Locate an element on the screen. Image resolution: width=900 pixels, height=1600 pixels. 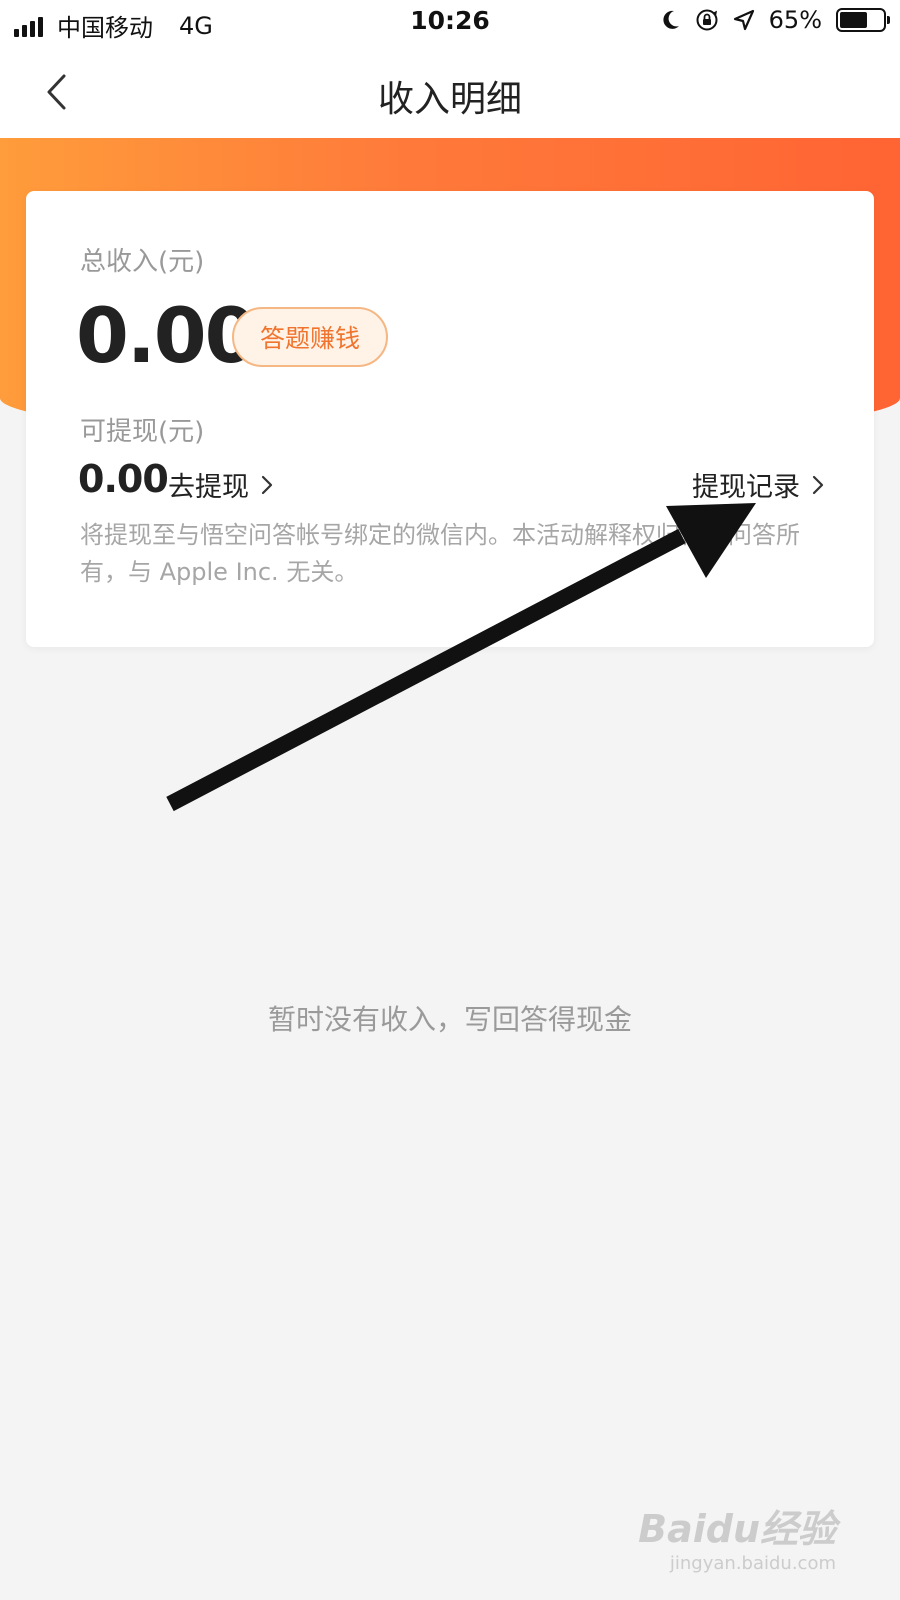
nav-bar: 收入明细 is located at coordinates (450, 92).